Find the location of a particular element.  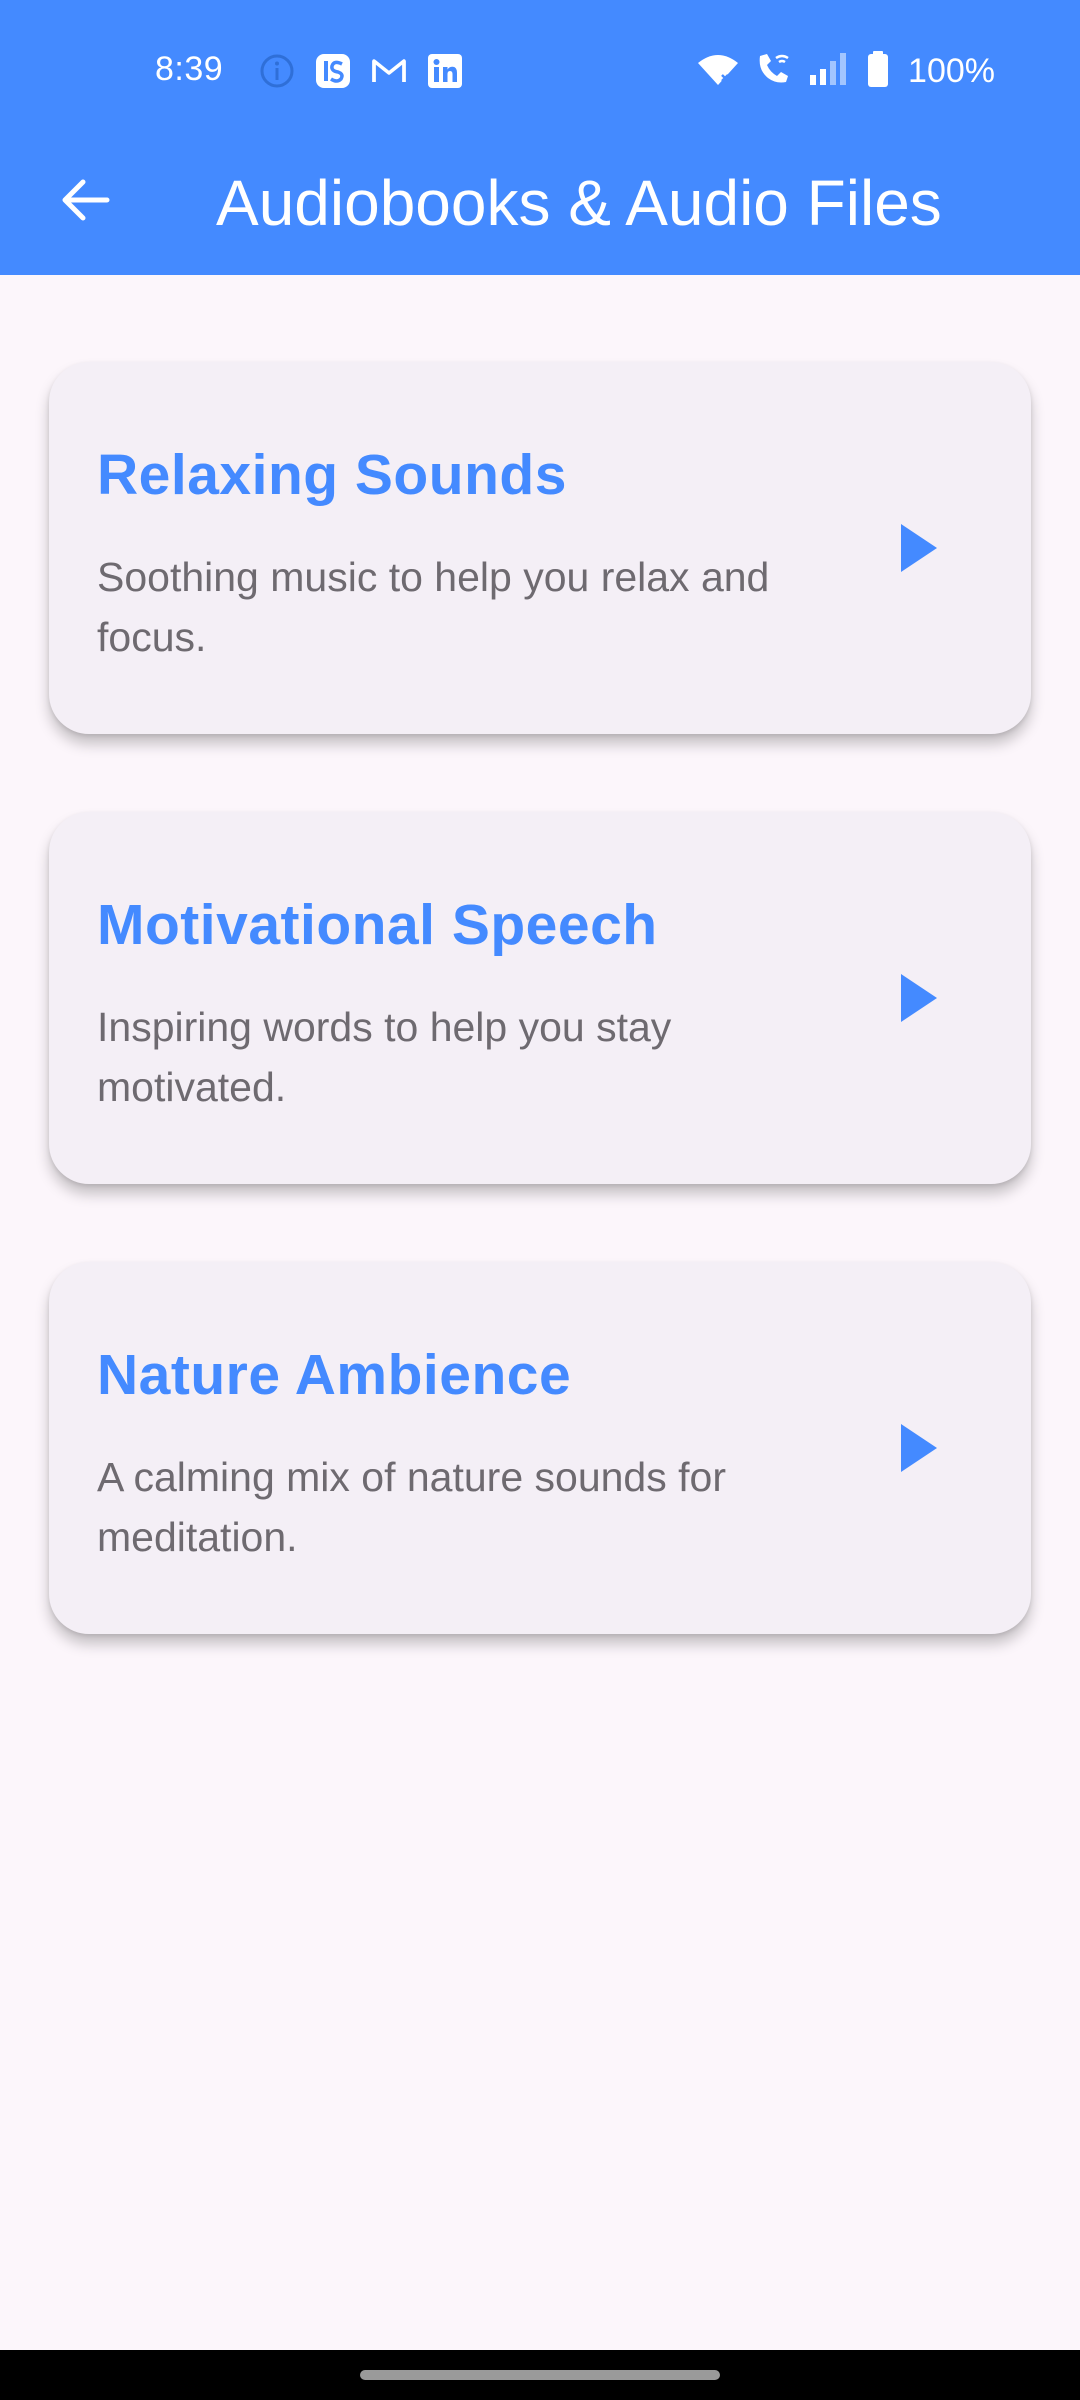

gmail-icon is located at coordinates (389, 73).